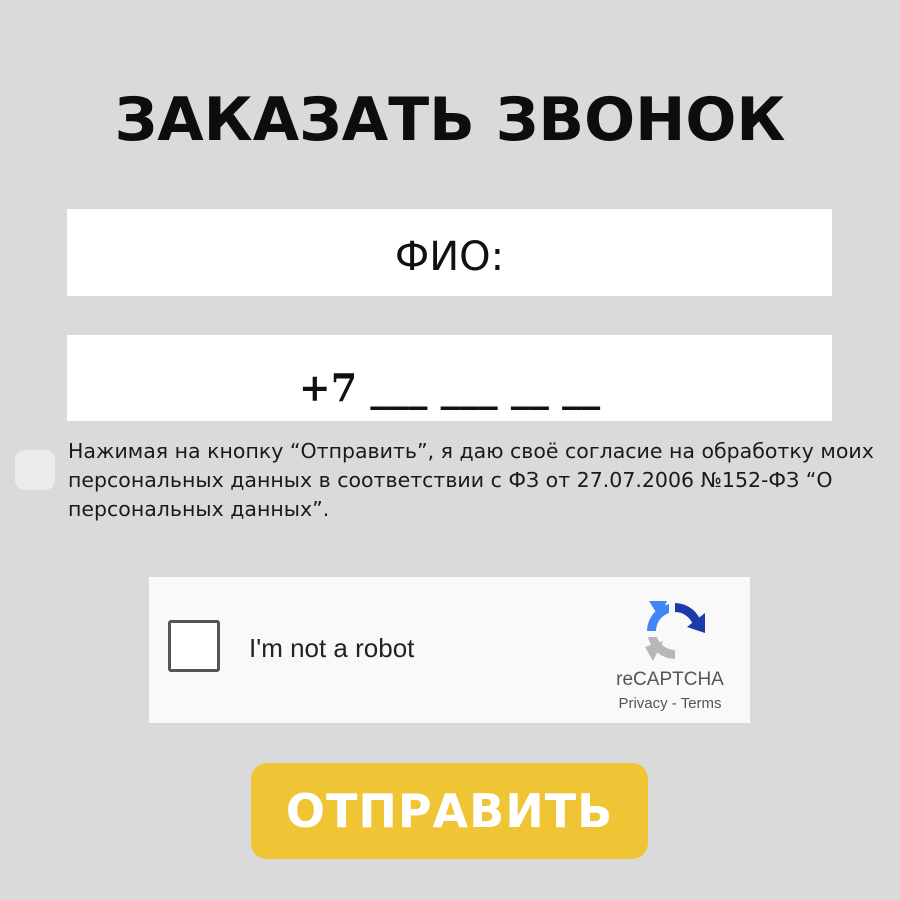 The height and width of the screenshot is (900, 900). Describe the element at coordinates (701, 703) in the screenshot. I see `recaptcha-terms-link: Terms` at that location.